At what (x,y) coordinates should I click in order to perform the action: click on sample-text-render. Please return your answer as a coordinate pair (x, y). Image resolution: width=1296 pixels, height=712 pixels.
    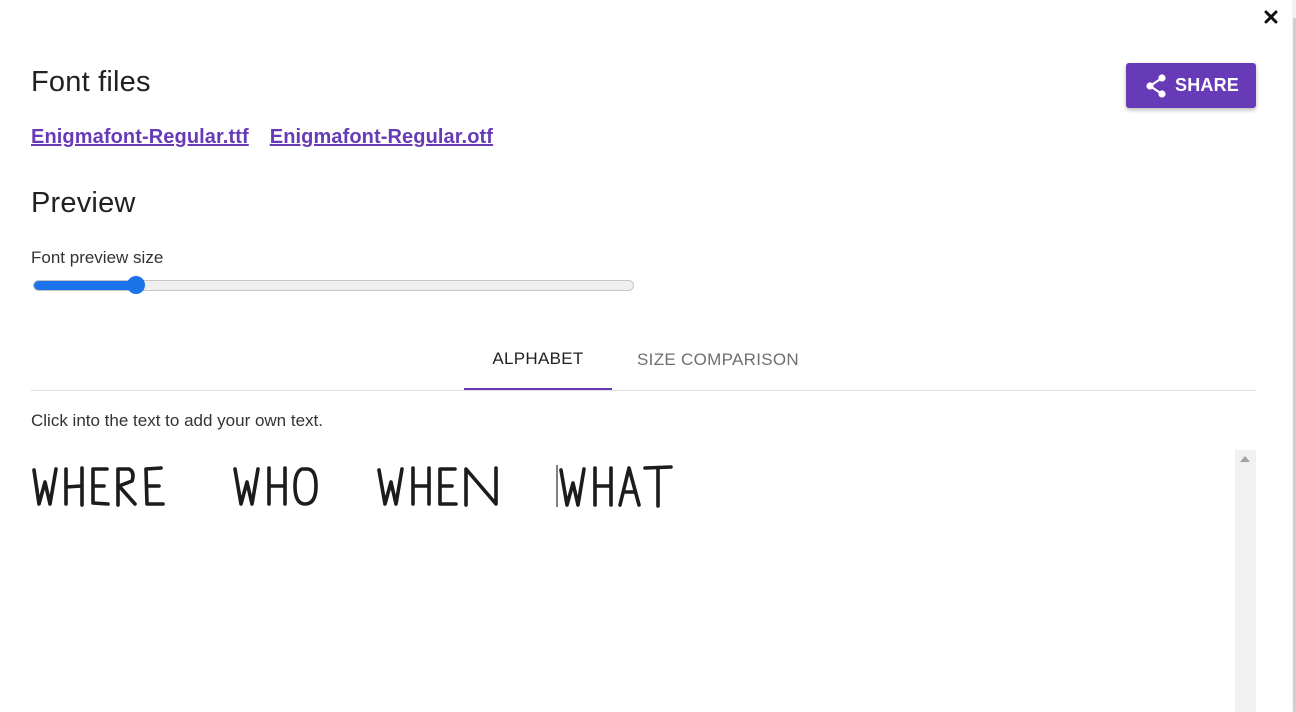
    Looking at the image, I should click on (352, 486).